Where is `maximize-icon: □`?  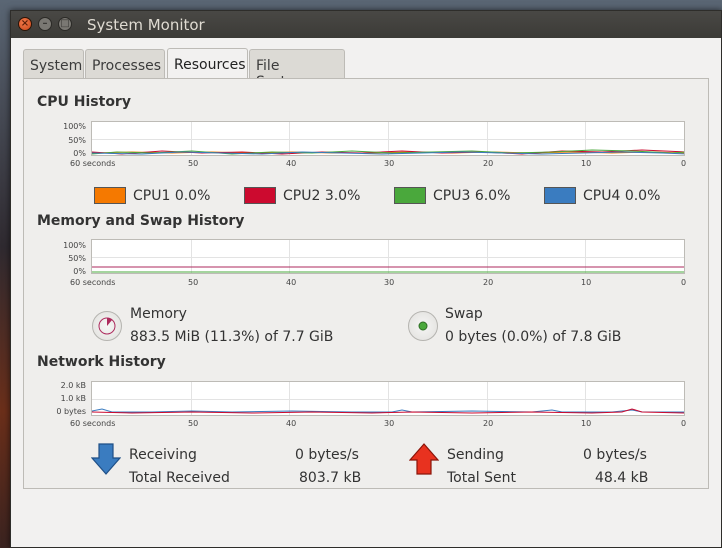
maximize-icon: □ is located at coordinates (65, 23).